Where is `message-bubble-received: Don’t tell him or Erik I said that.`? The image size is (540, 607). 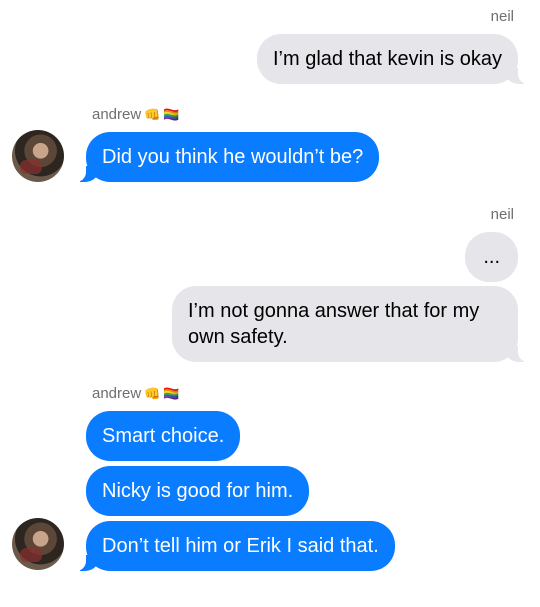 message-bubble-received: Don’t tell him or Erik I said that. is located at coordinates (233, 546).